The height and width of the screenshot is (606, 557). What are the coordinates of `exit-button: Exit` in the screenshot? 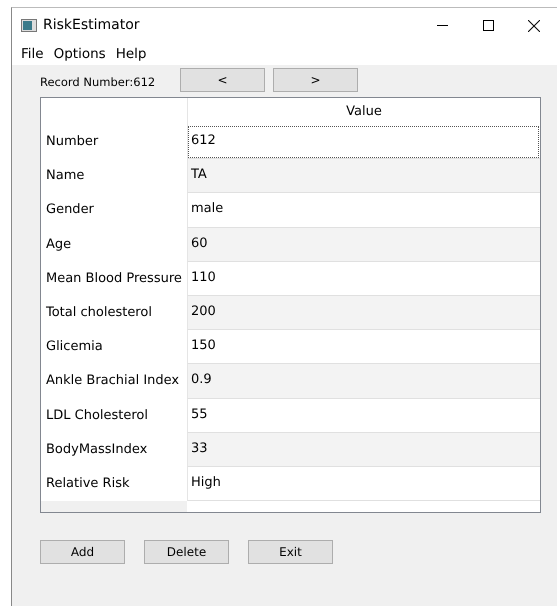 It's located at (290, 552).